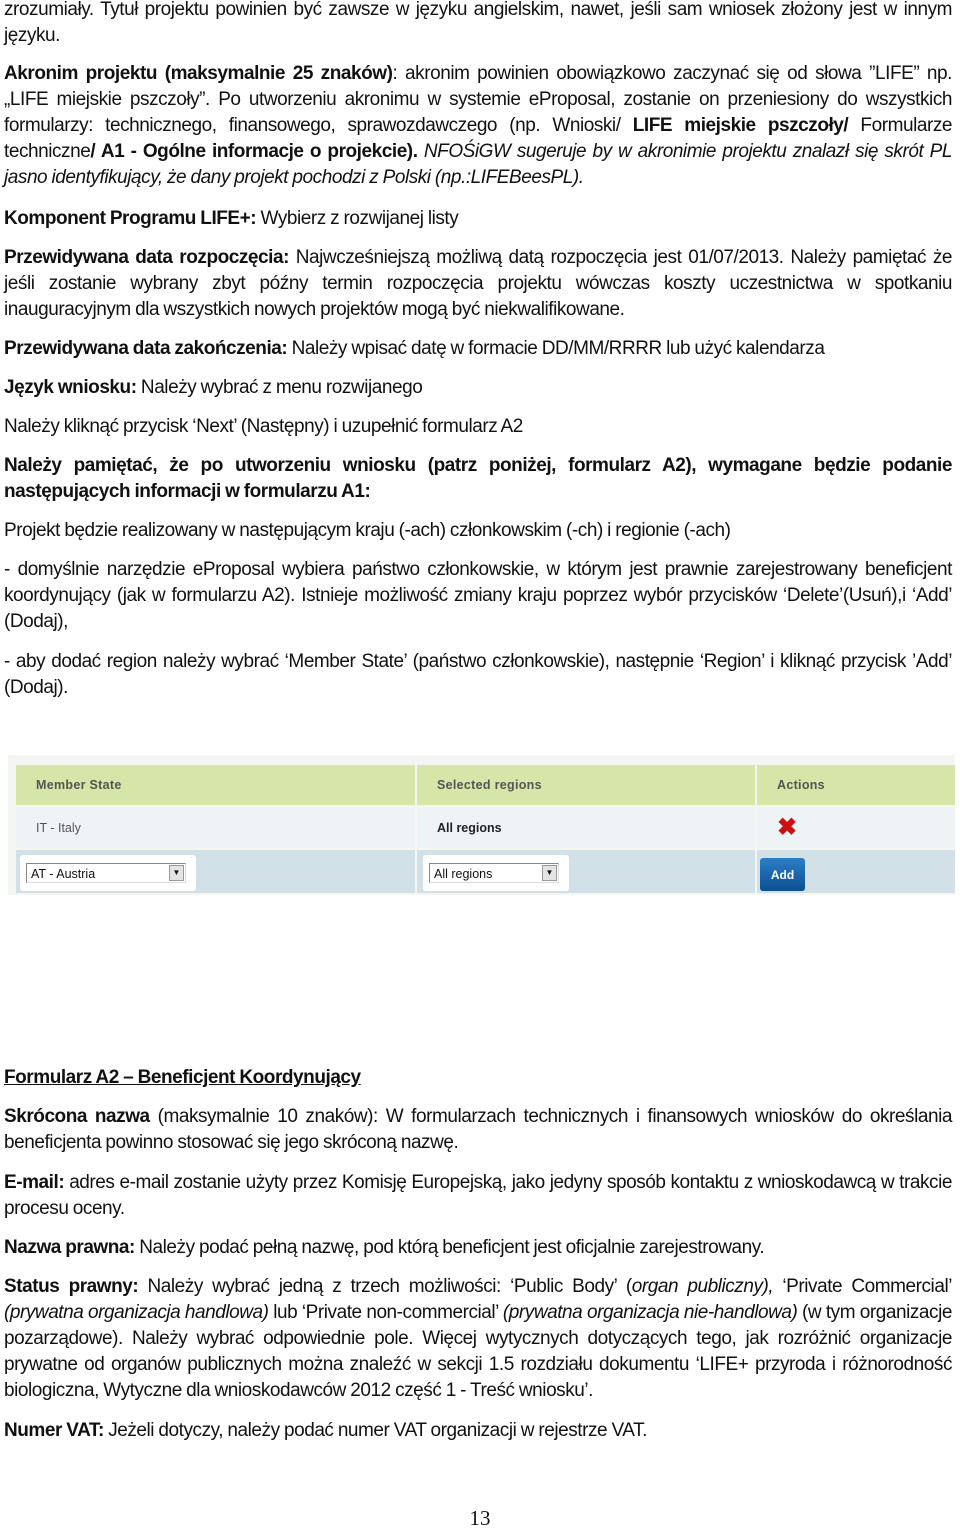 The image size is (960, 1531). What do you see at coordinates (856, 785) in the screenshot?
I see `header-actions: Actions` at bounding box center [856, 785].